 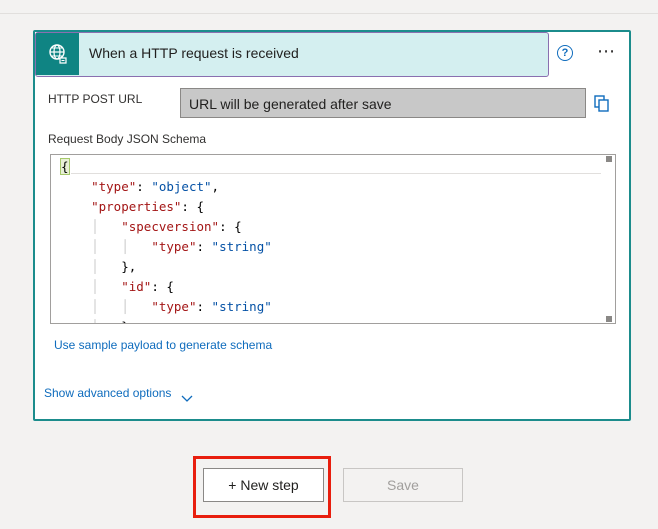 What do you see at coordinates (57, 54) in the screenshot?
I see `globe-request-icon` at bounding box center [57, 54].